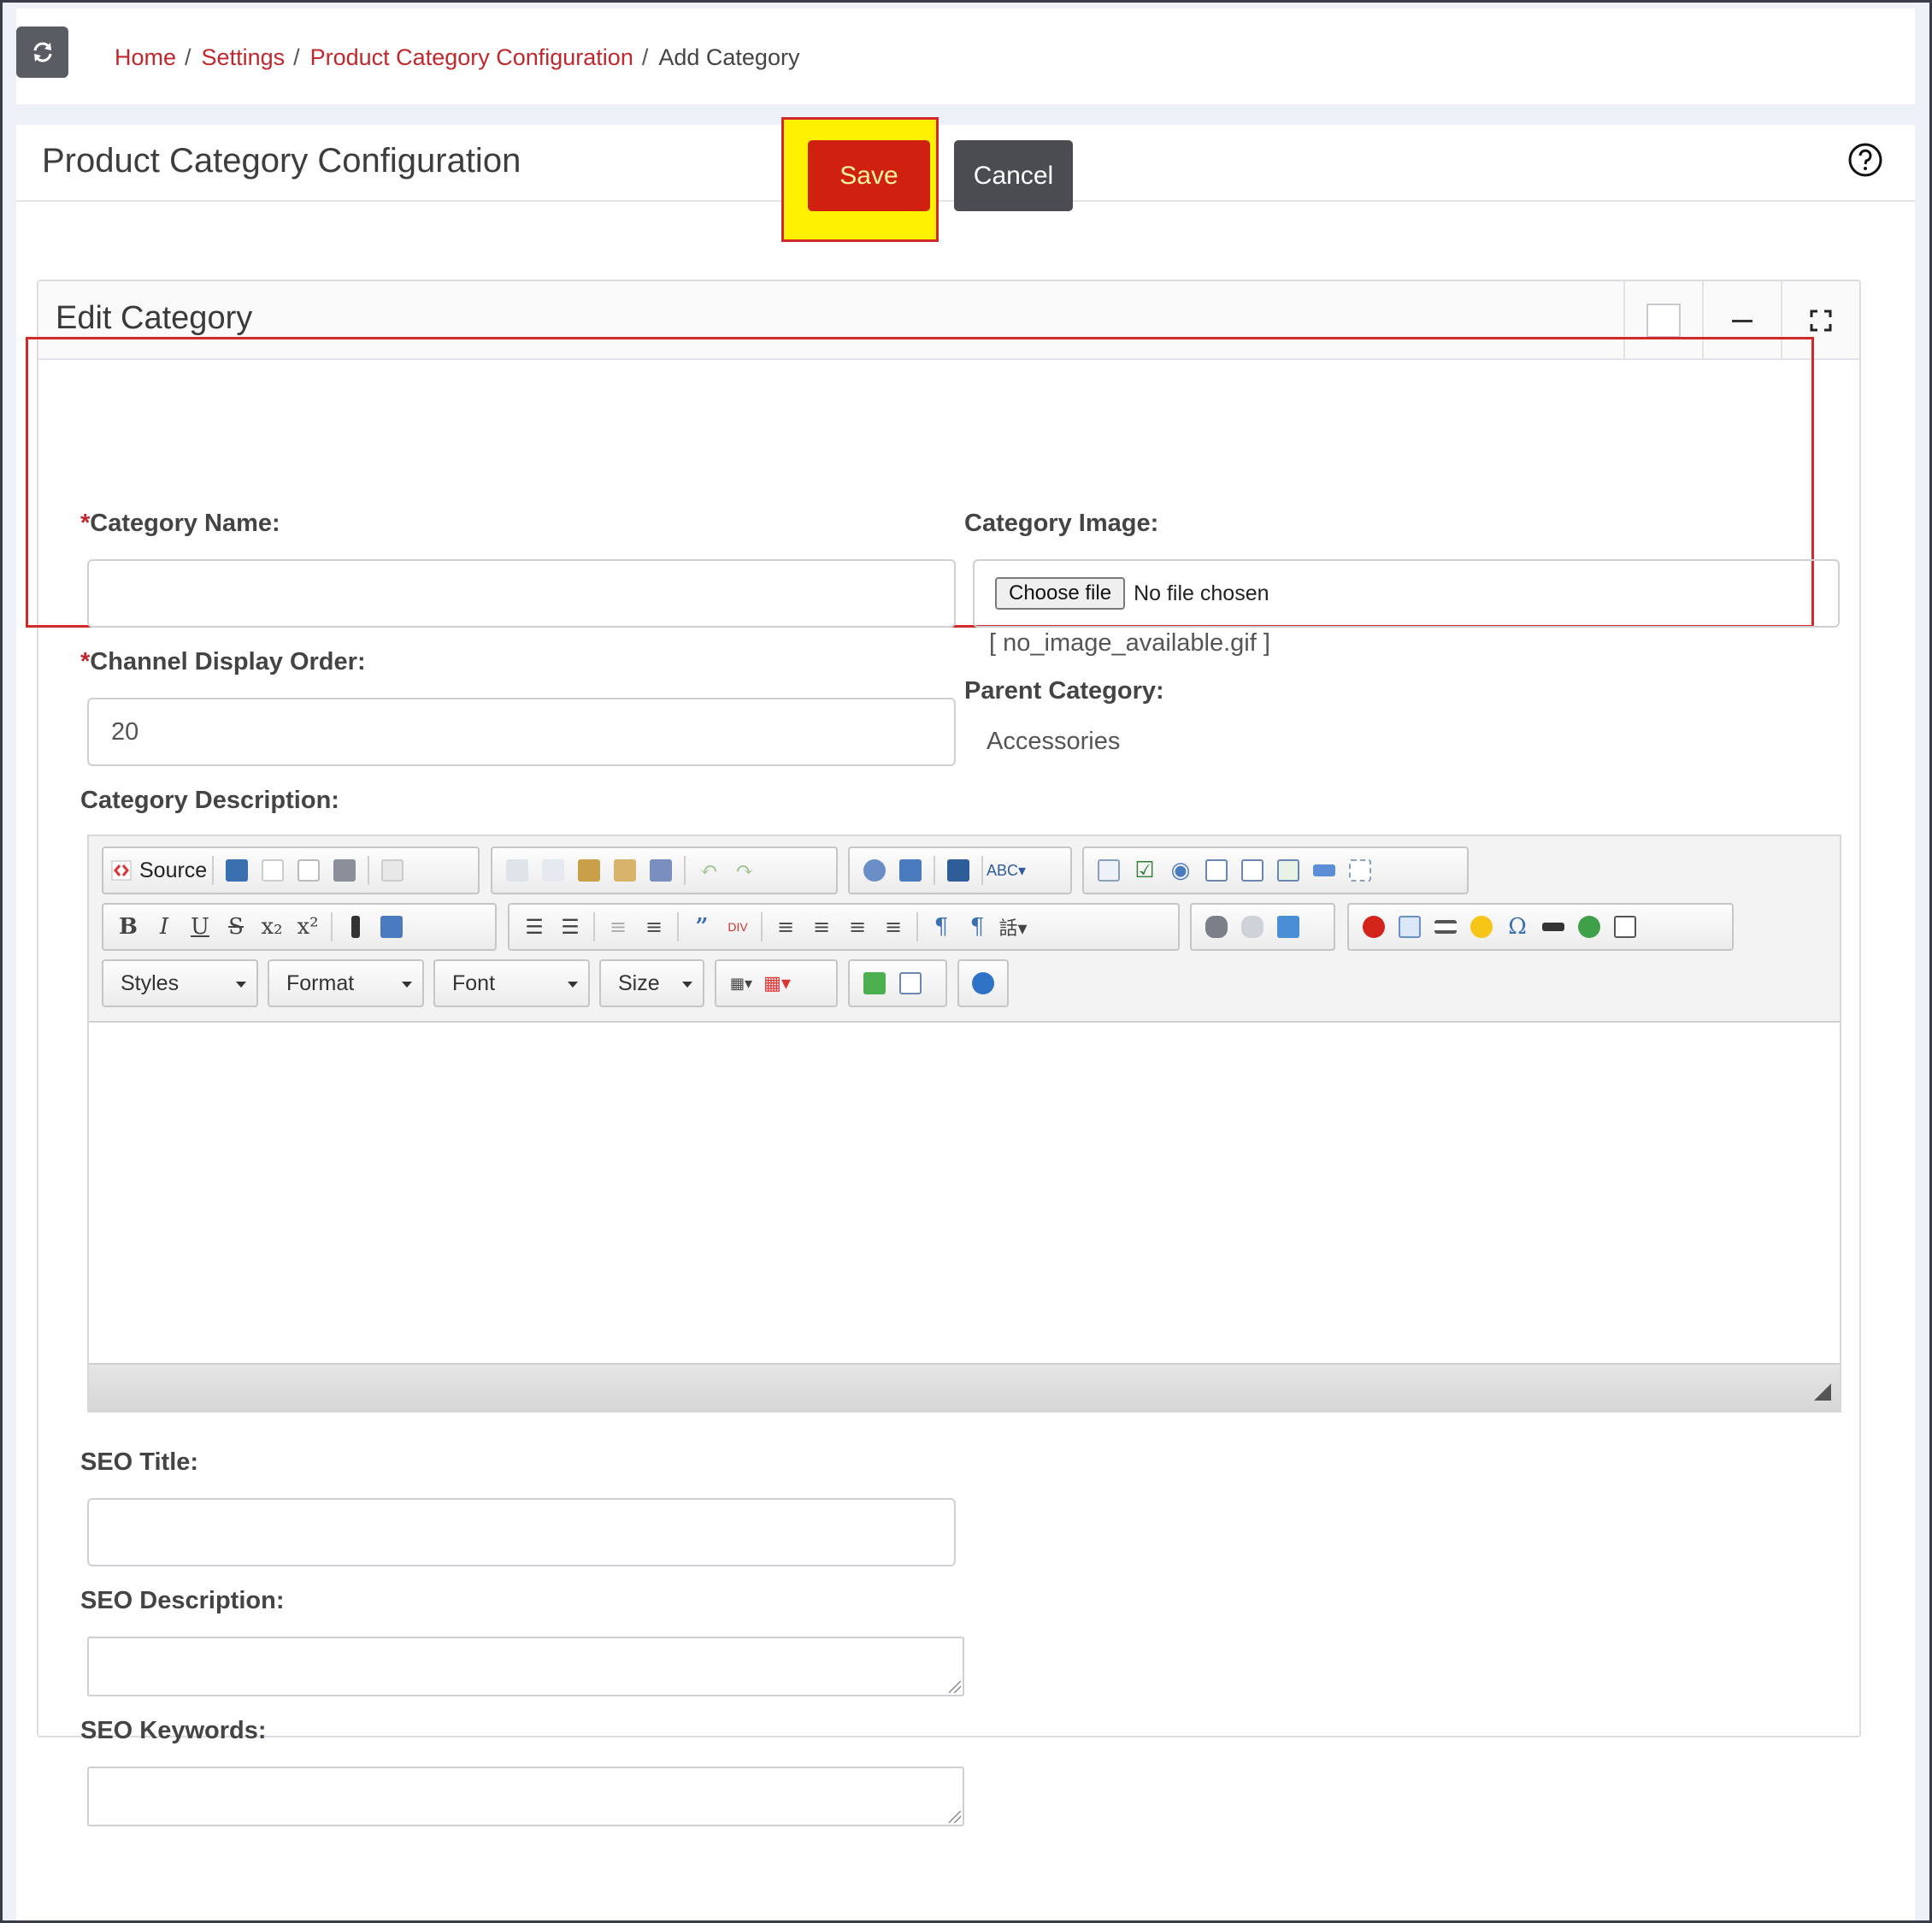 This screenshot has height=1923, width=1932. What do you see at coordinates (618, 927) in the screenshot?
I see `decrease-indent-button: ≡` at bounding box center [618, 927].